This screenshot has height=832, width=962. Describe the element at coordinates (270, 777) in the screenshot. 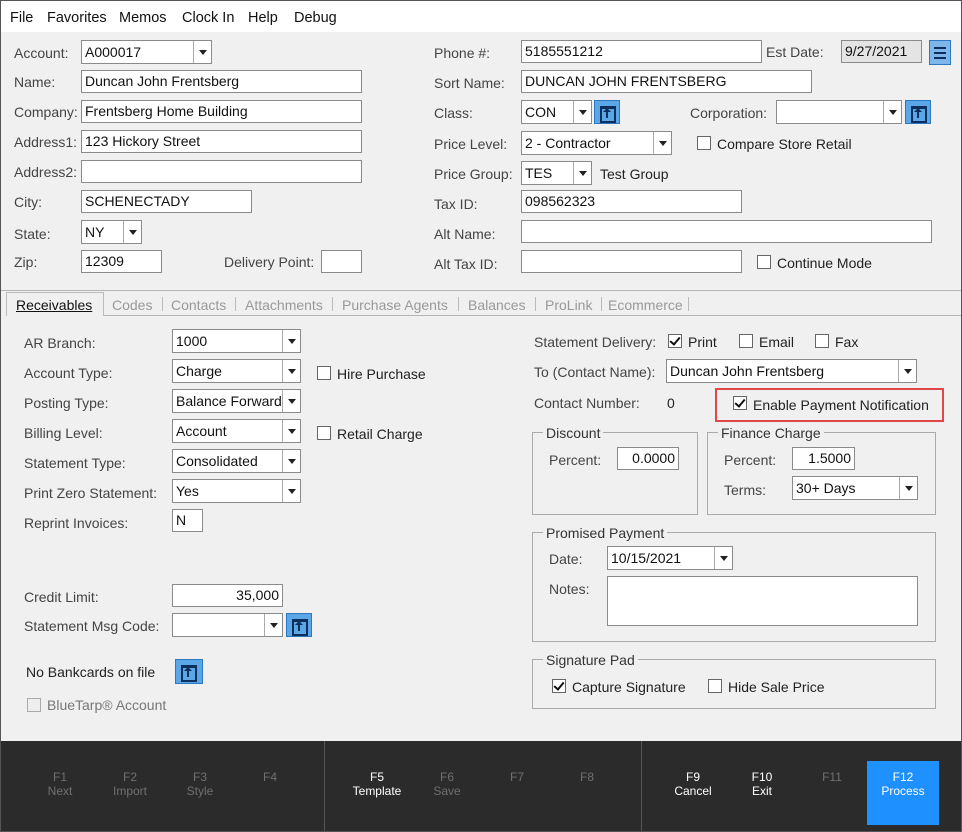

I see `f4-button: F4` at that location.